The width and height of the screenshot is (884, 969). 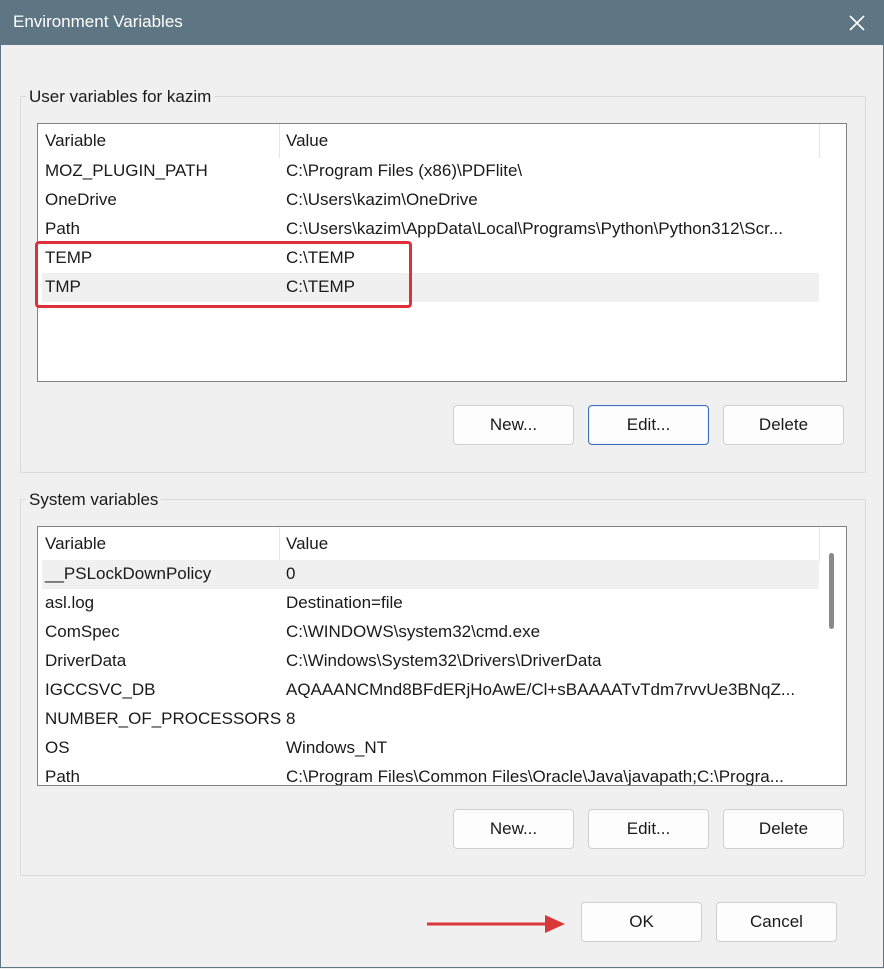 I want to click on arrow-annotation-icon, so click(x=496, y=924).